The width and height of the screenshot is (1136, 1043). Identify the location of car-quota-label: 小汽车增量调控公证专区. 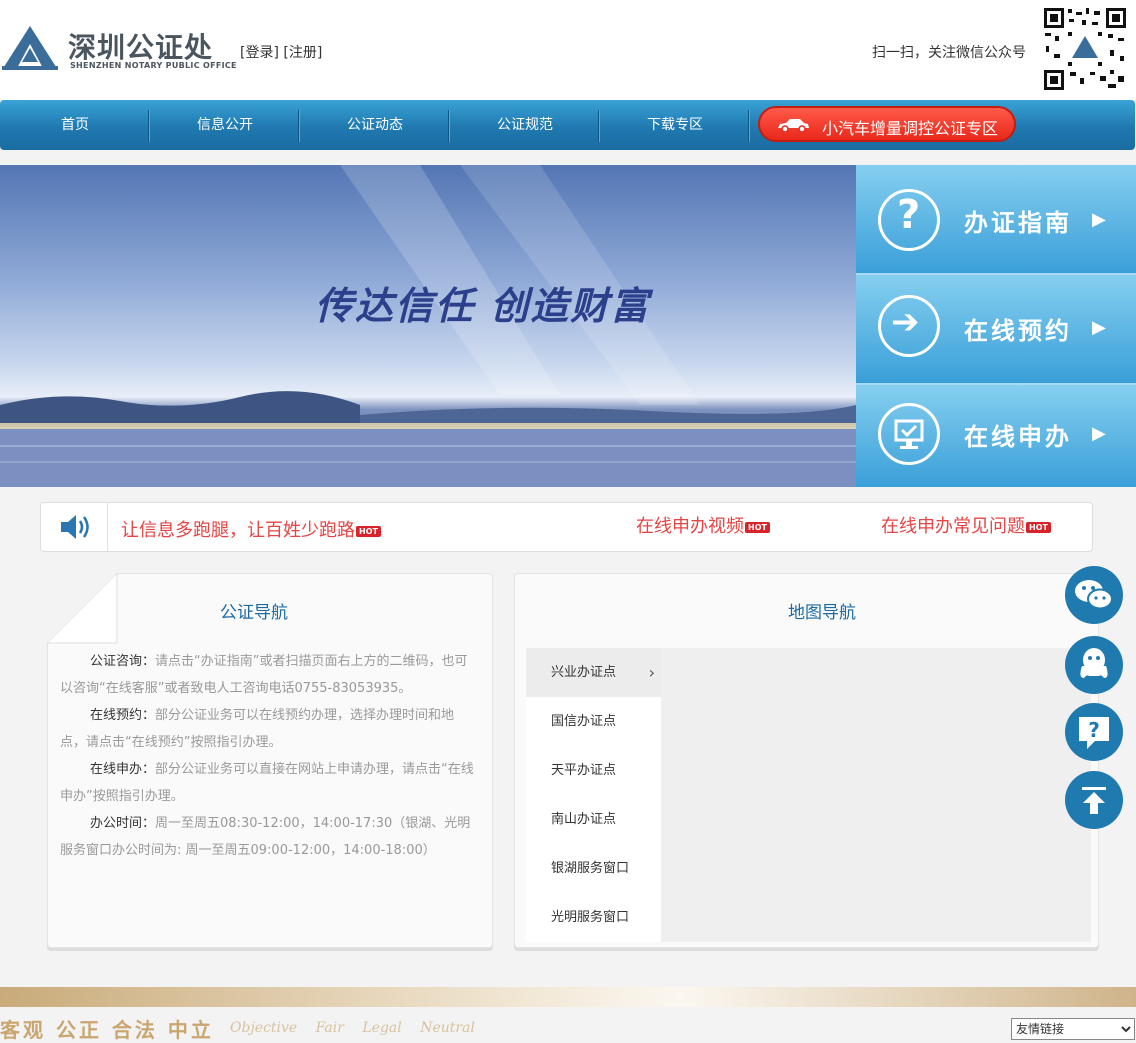
(910, 128).